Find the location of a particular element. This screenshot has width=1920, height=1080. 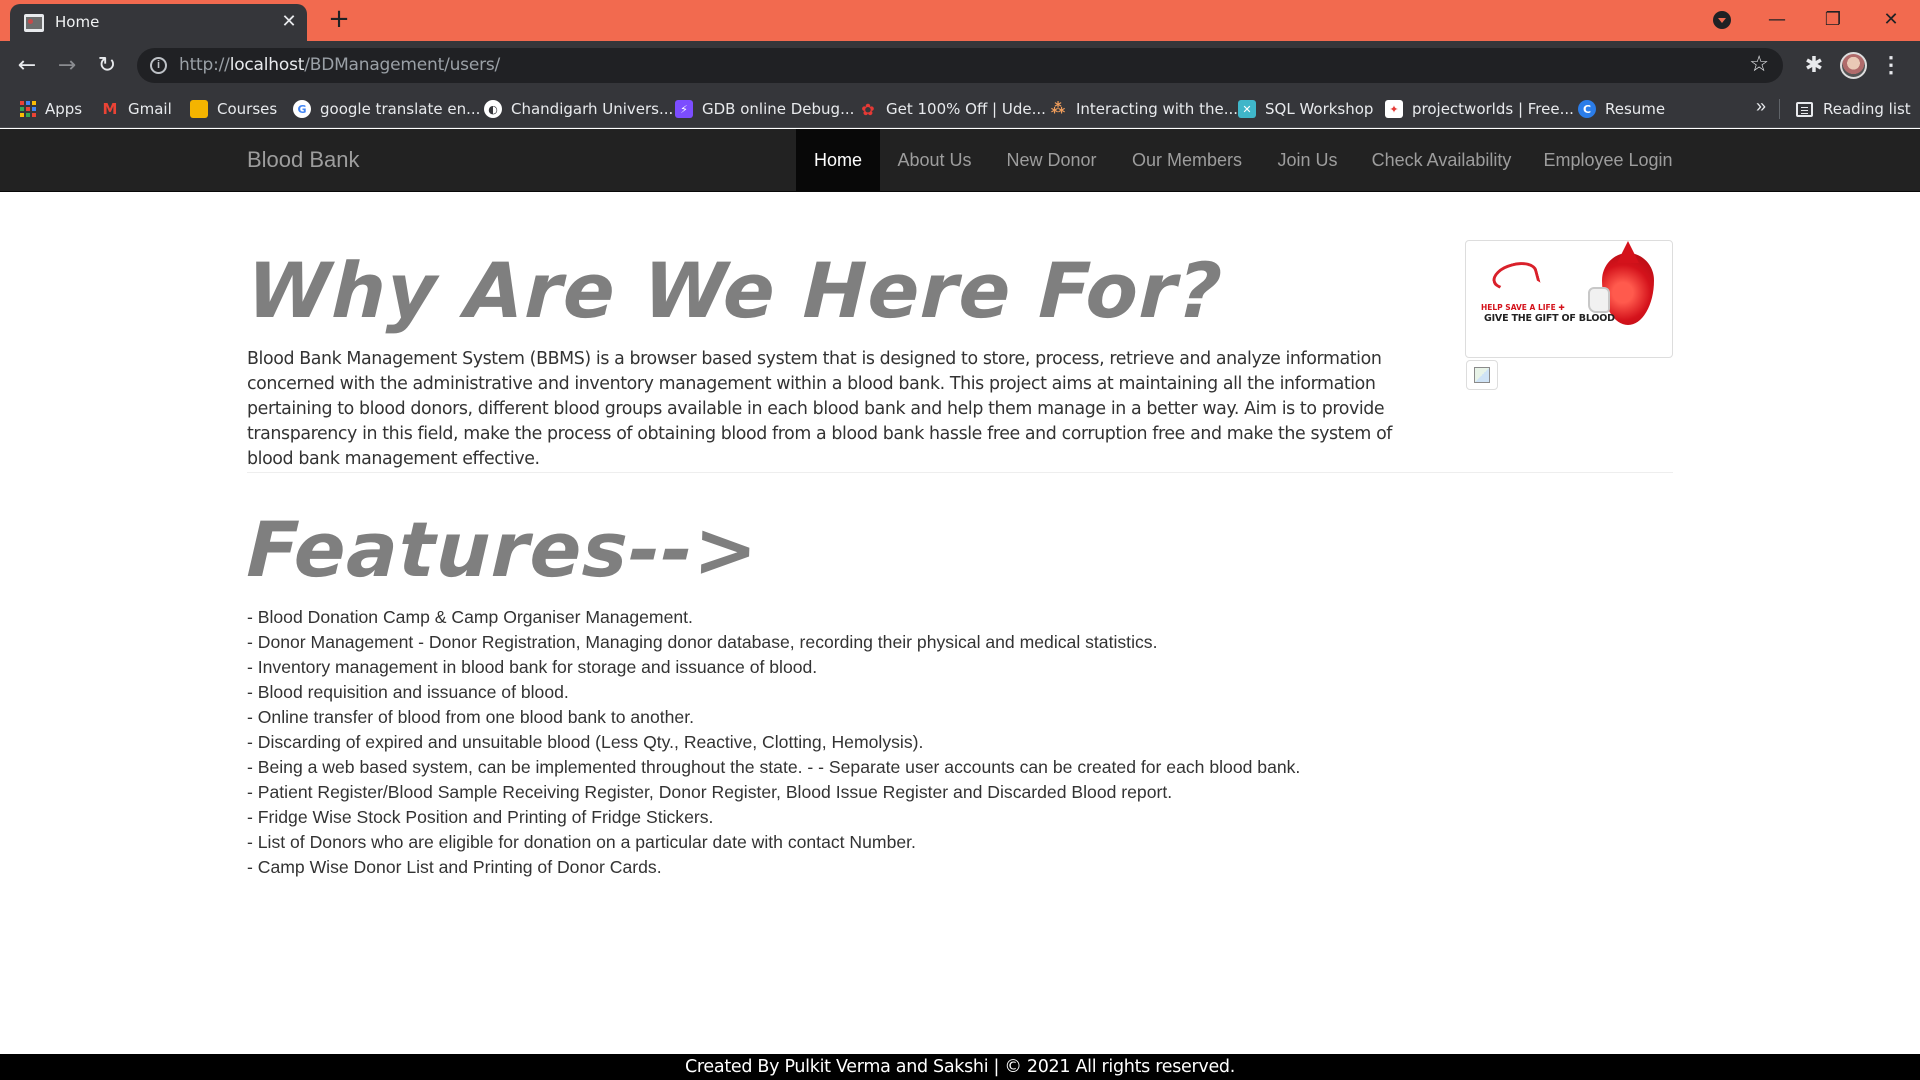

site-brand: Blood Bank is located at coordinates (303, 160).